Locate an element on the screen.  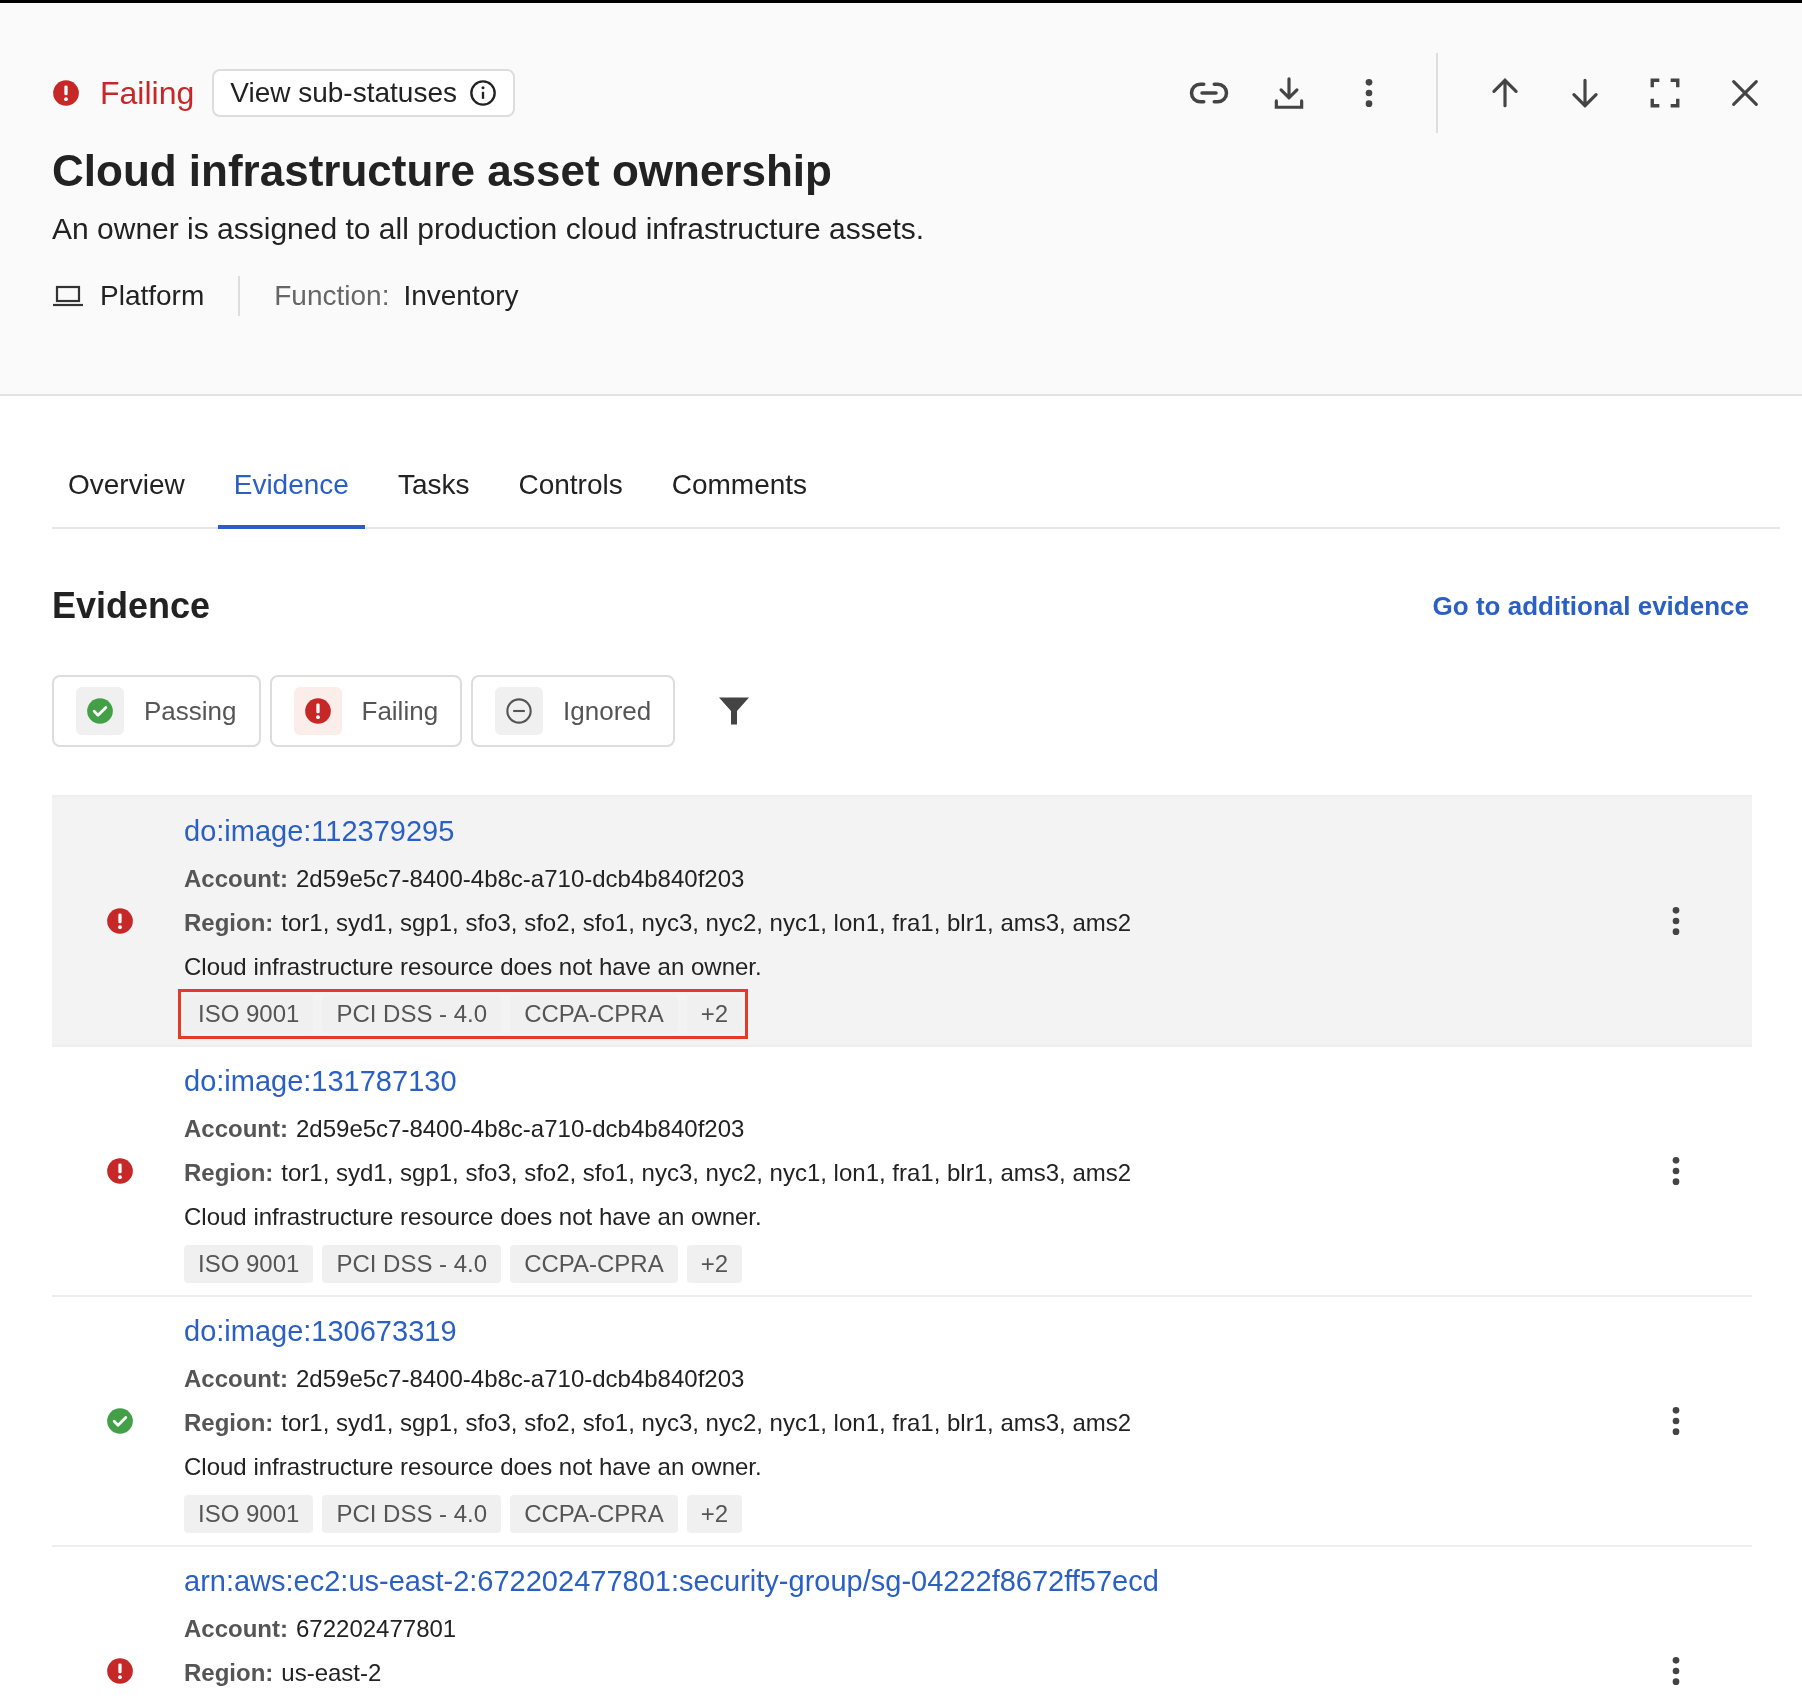
function-value: Inventory is located at coordinates (461, 296).